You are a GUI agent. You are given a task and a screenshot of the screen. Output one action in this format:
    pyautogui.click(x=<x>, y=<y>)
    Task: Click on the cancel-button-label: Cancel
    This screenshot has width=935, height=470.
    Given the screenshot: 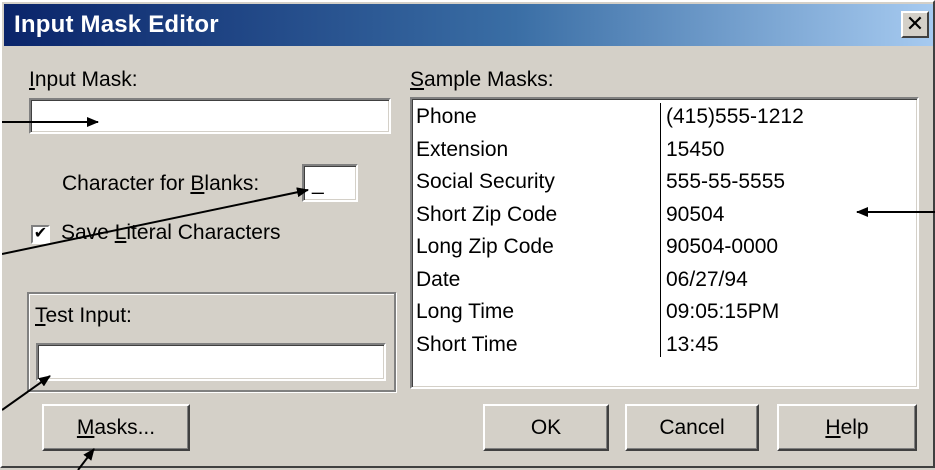 What is the action you would take?
    pyautogui.click(x=692, y=427)
    